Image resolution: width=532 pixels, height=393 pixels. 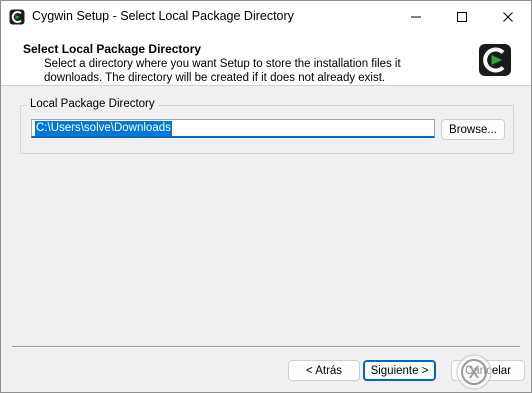 I want to click on maximize-button, so click(x=462, y=16).